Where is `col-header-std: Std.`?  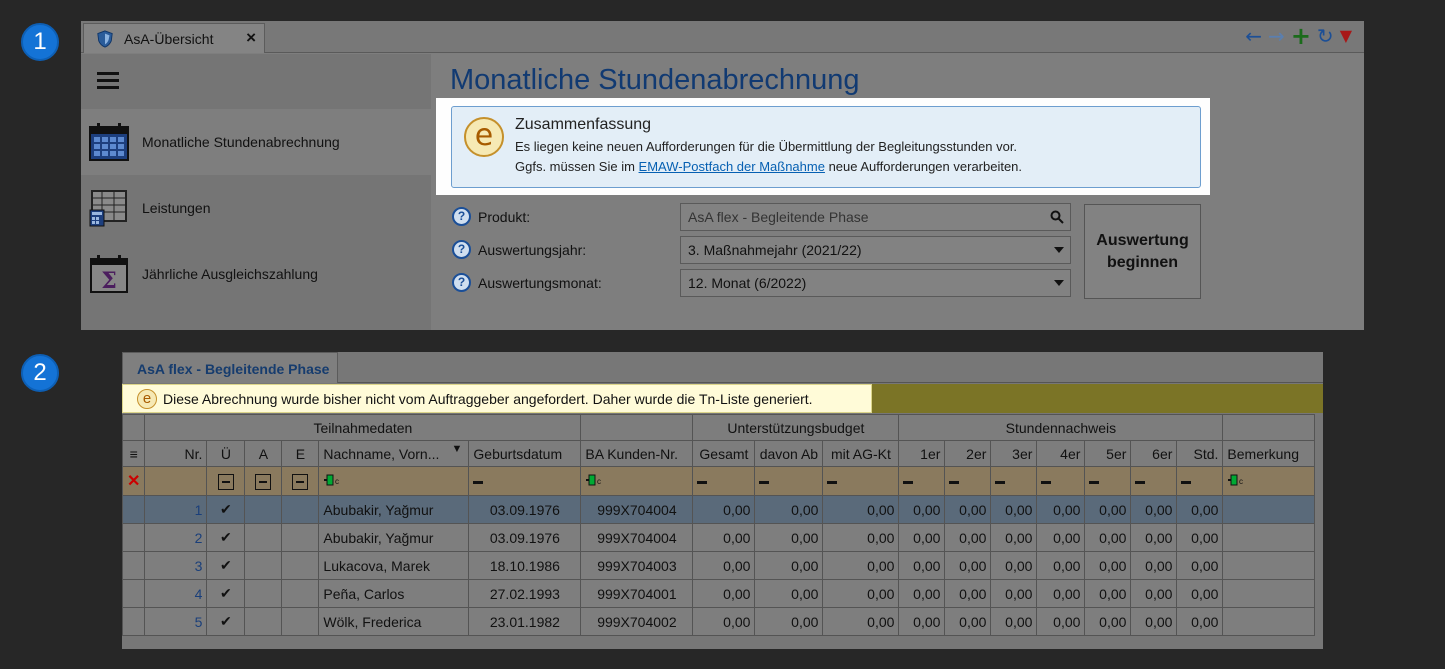 col-header-std: Std. is located at coordinates (1200, 453).